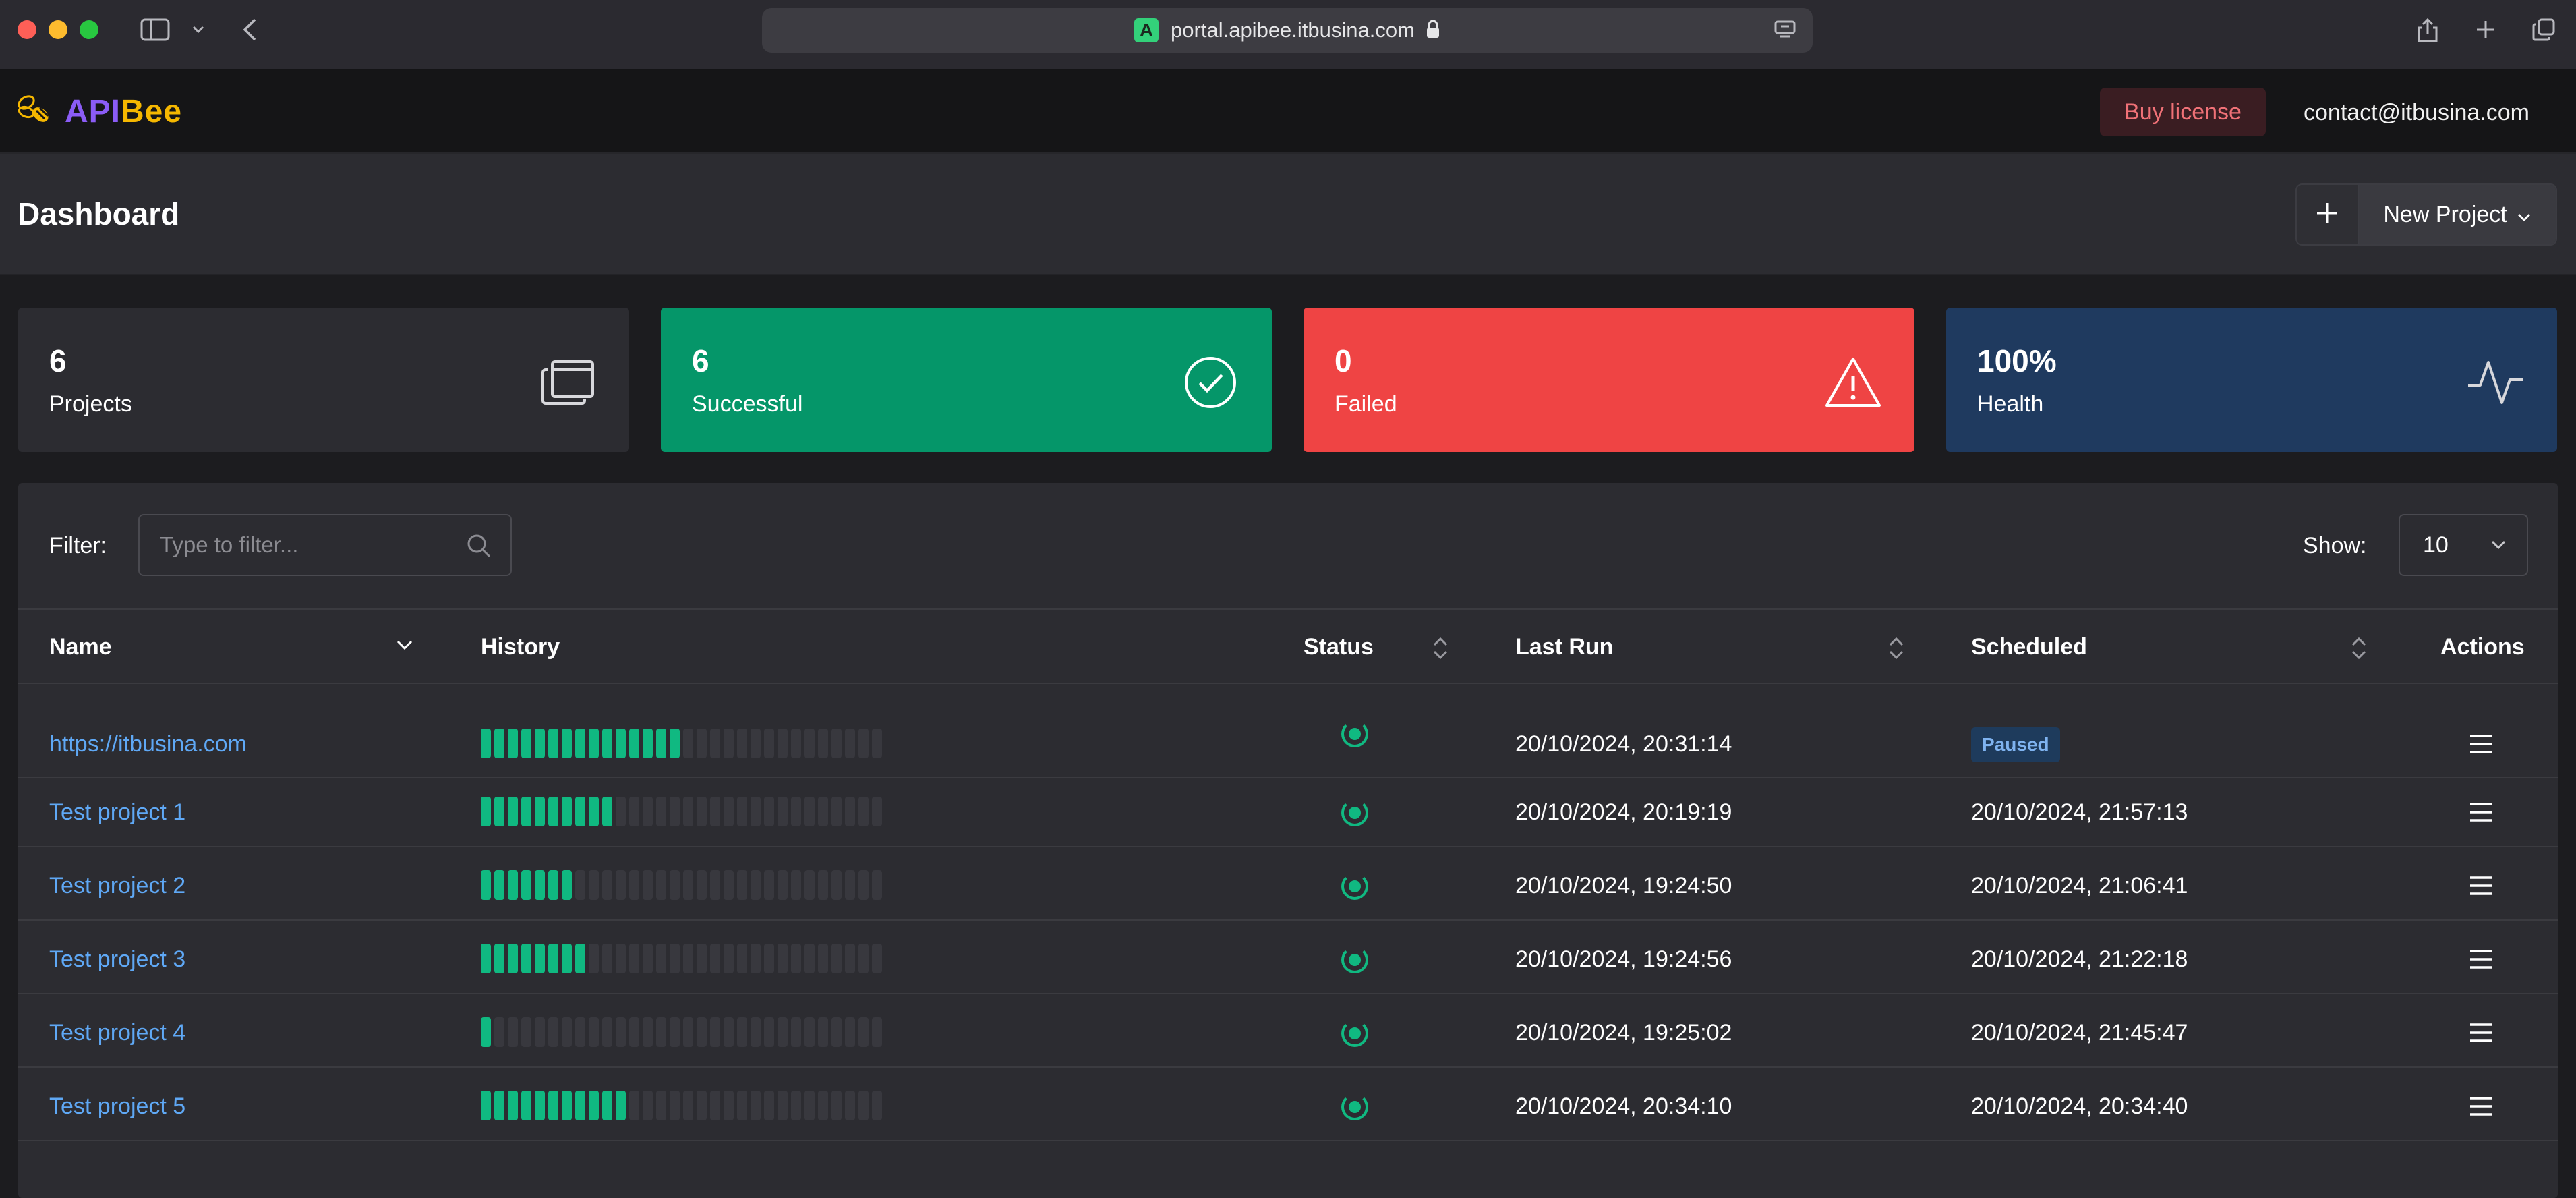 The width and height of the screenshot is (2576, 1198). What do you see at coordinates (117, 1033) in the screenshot?
I see `project-name-link: Test project 4` at bounding box center [117, 1033].